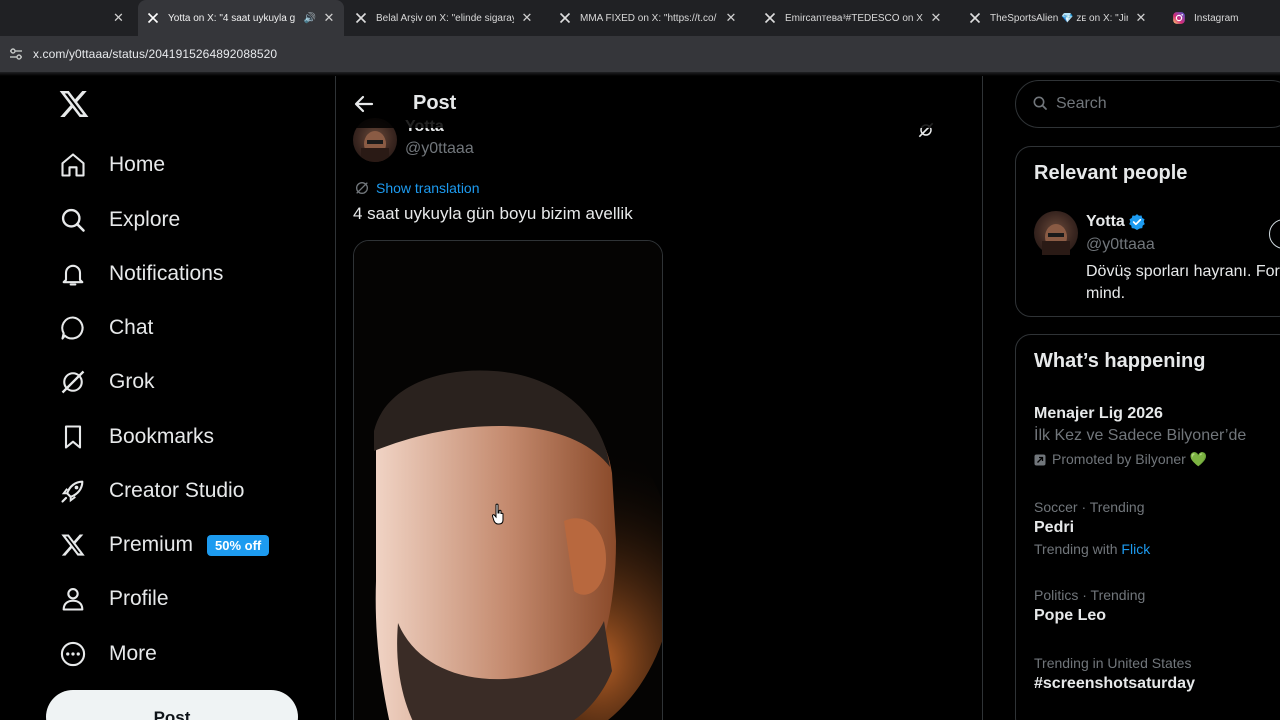 This screenshot has height=720, width=1280. I want to click on bookmark-icon, so click(73, 437).